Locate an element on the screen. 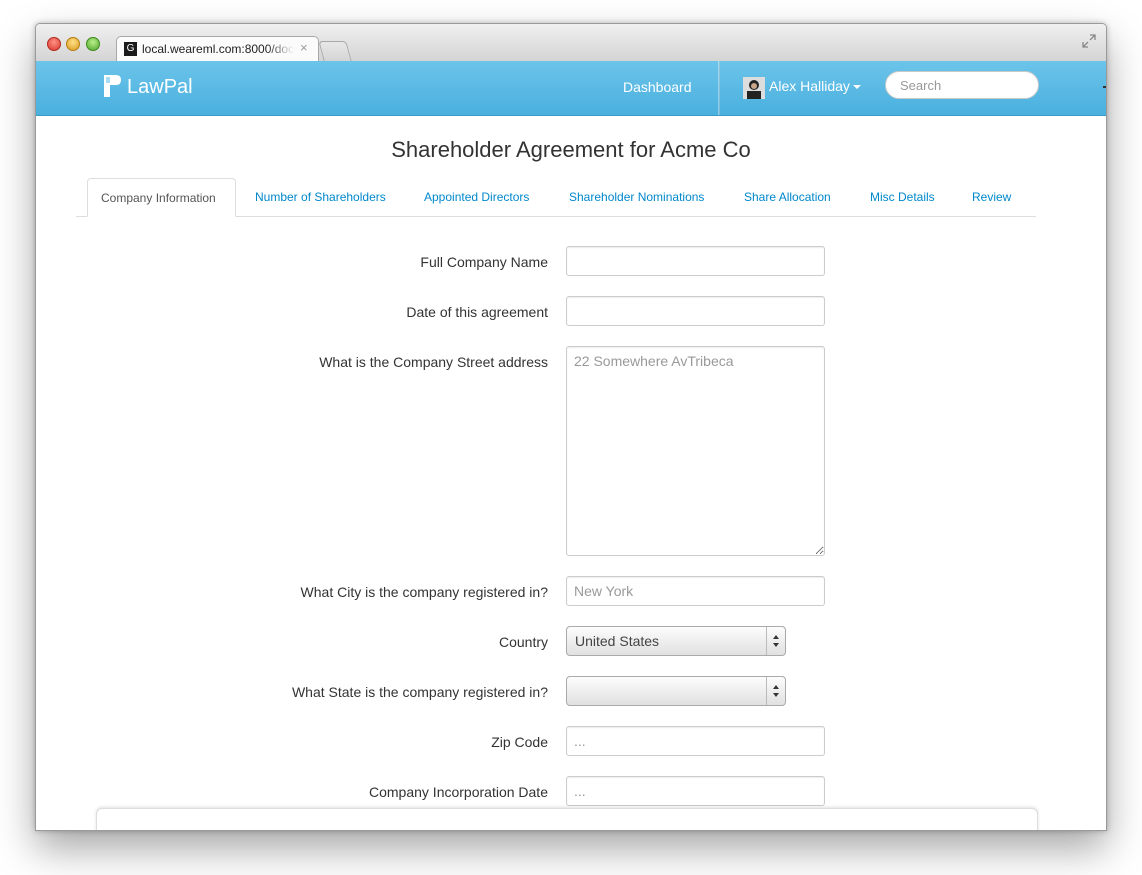 This screenshot has width=1142, height=875. incorporation-date-label: Company Incorporation Date is located at coordinates (458, 792).